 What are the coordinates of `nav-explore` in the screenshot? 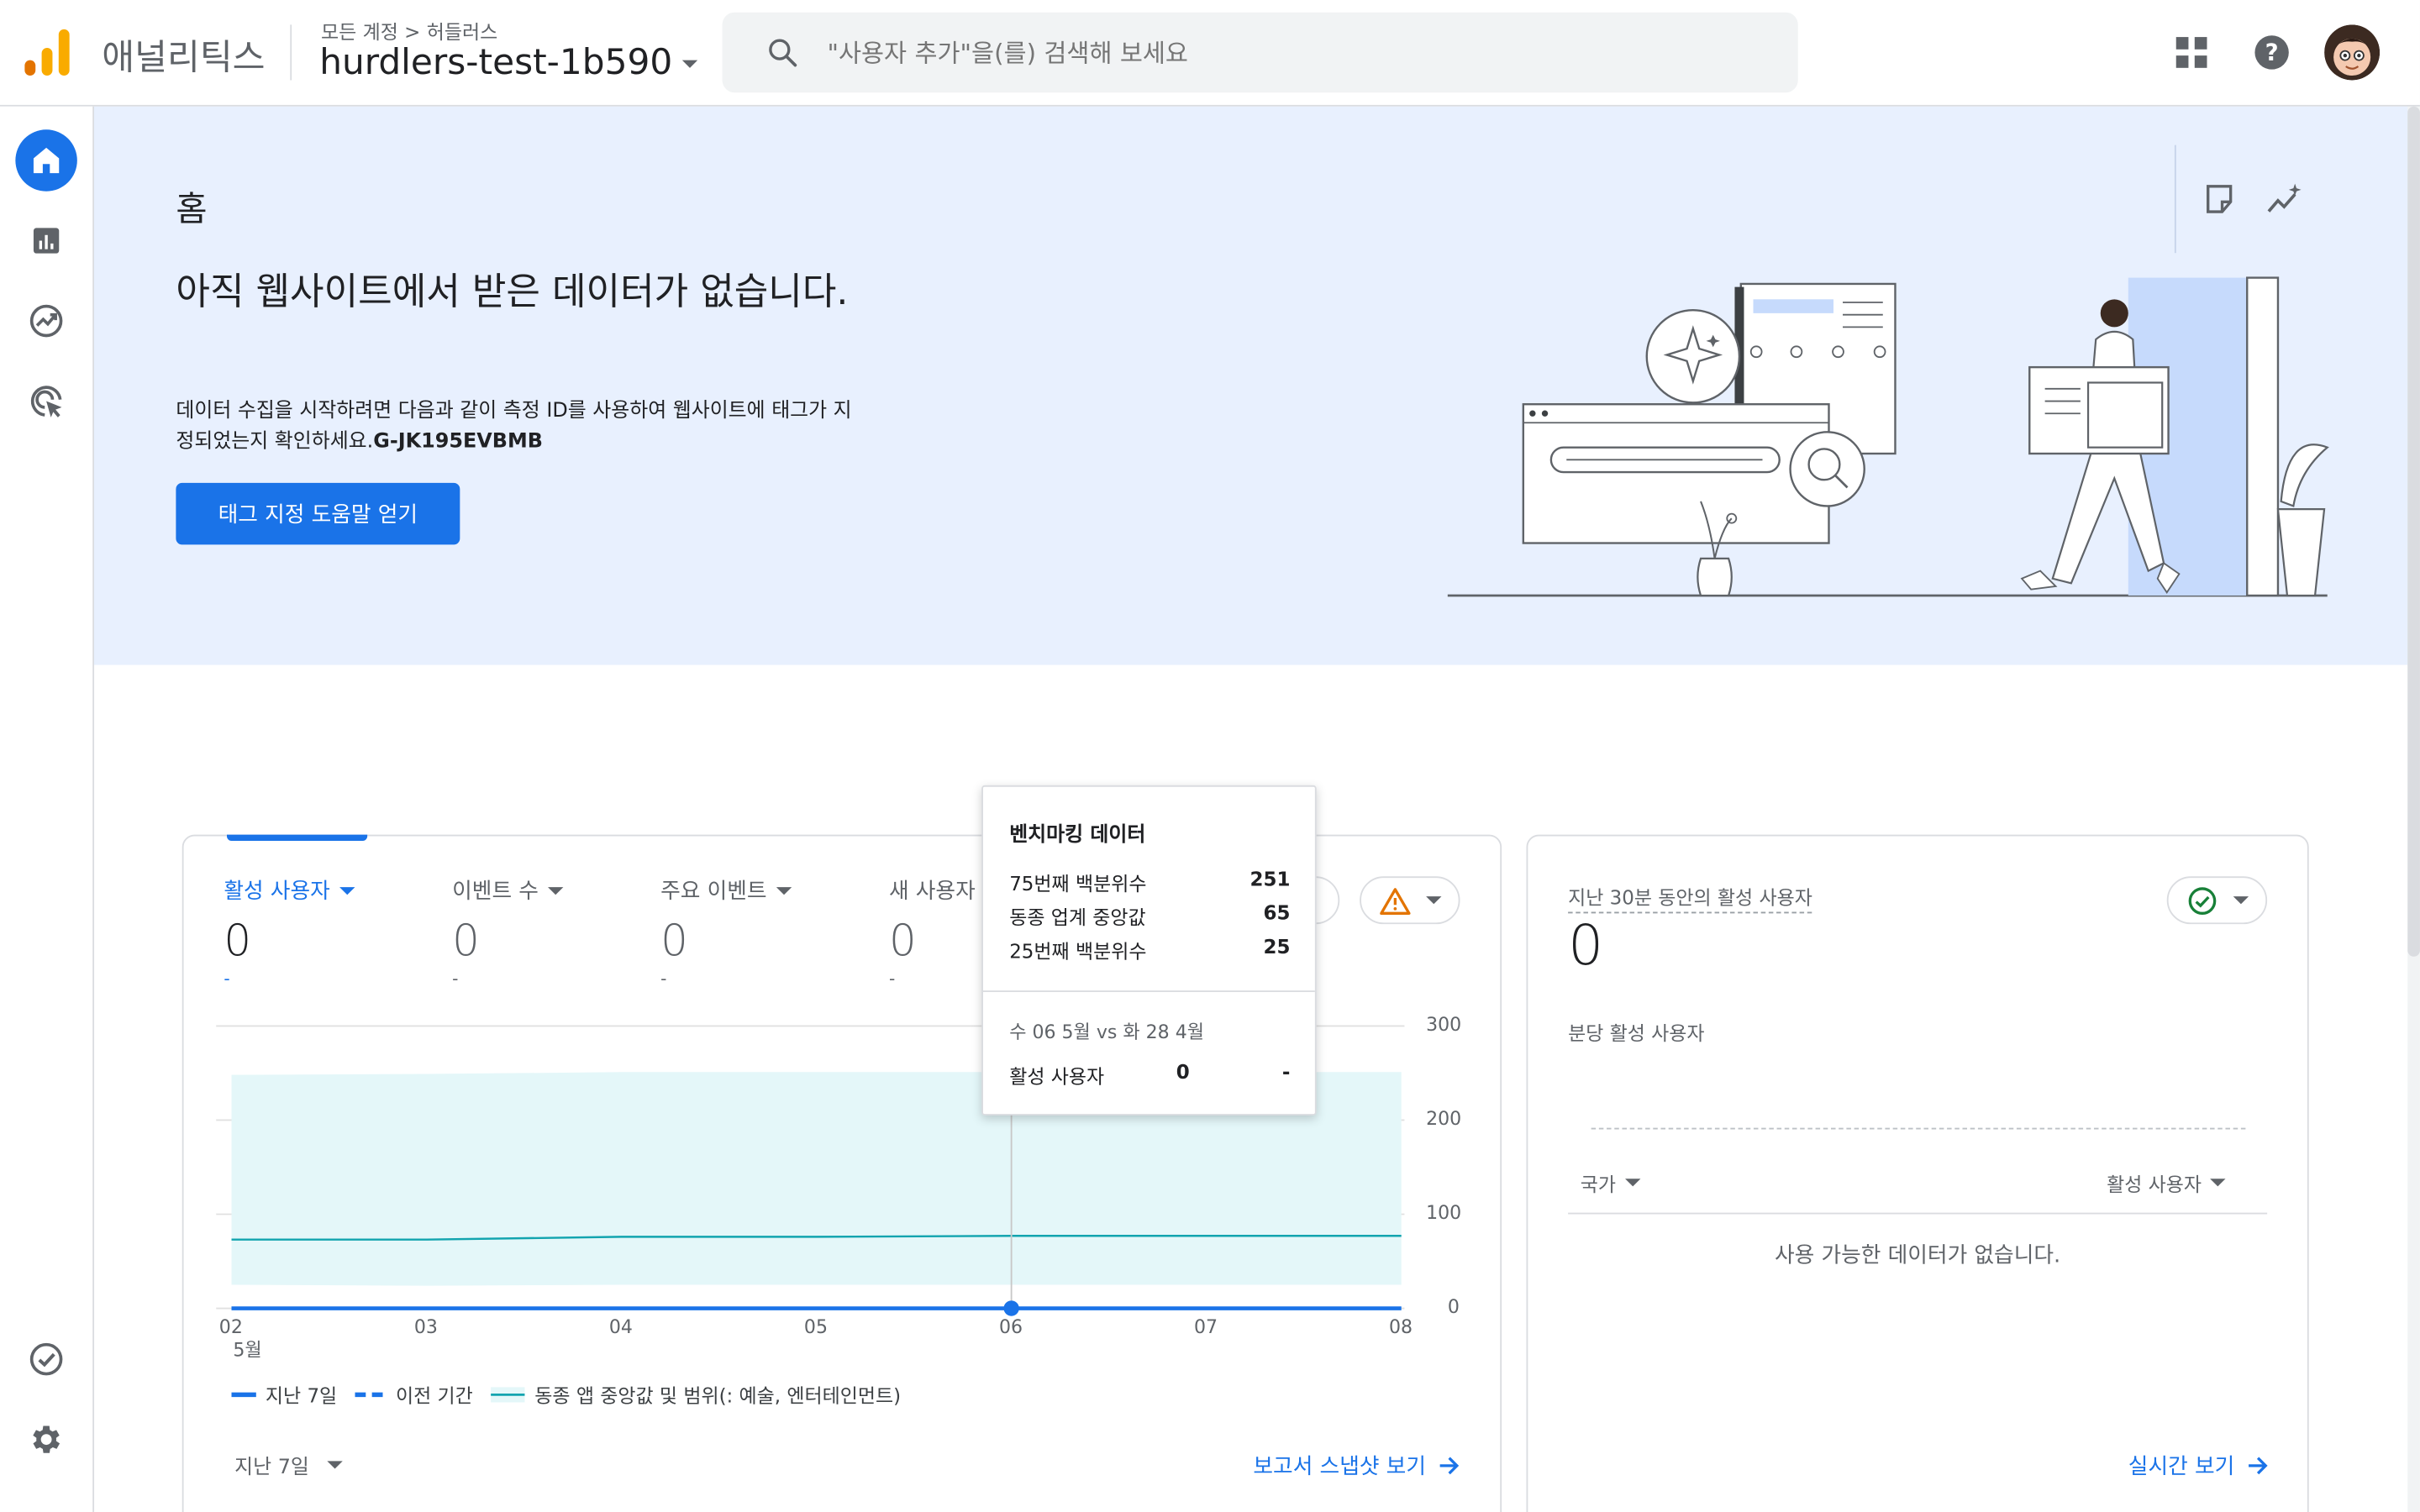 It's located at (45, 320).